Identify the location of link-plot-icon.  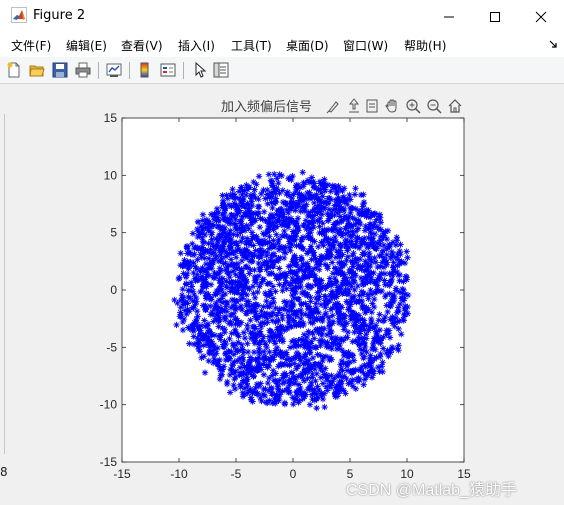
(114, 70).